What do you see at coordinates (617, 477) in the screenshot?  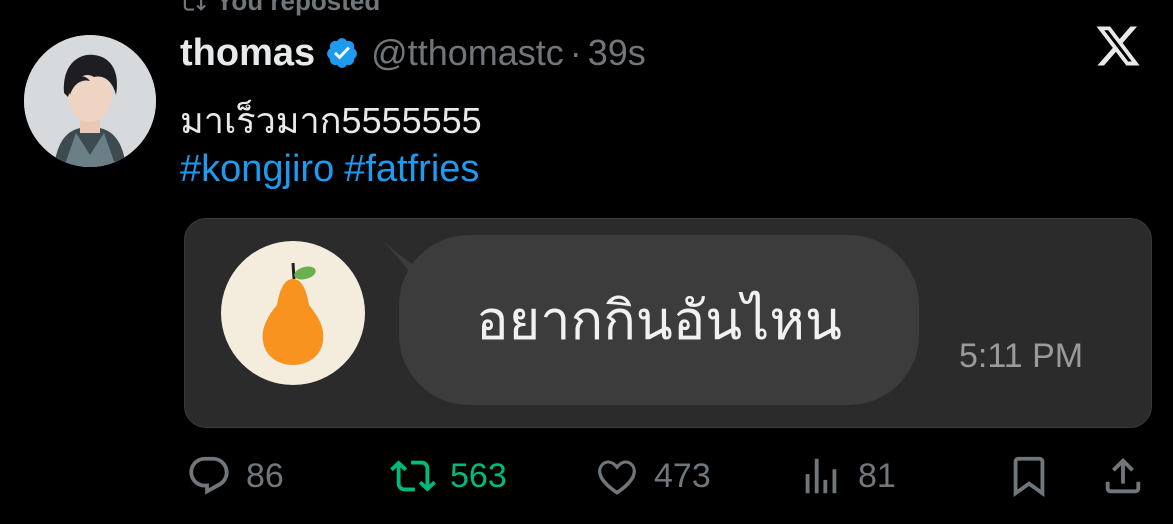 I see `like-icon` at bounding box center [617, 477].